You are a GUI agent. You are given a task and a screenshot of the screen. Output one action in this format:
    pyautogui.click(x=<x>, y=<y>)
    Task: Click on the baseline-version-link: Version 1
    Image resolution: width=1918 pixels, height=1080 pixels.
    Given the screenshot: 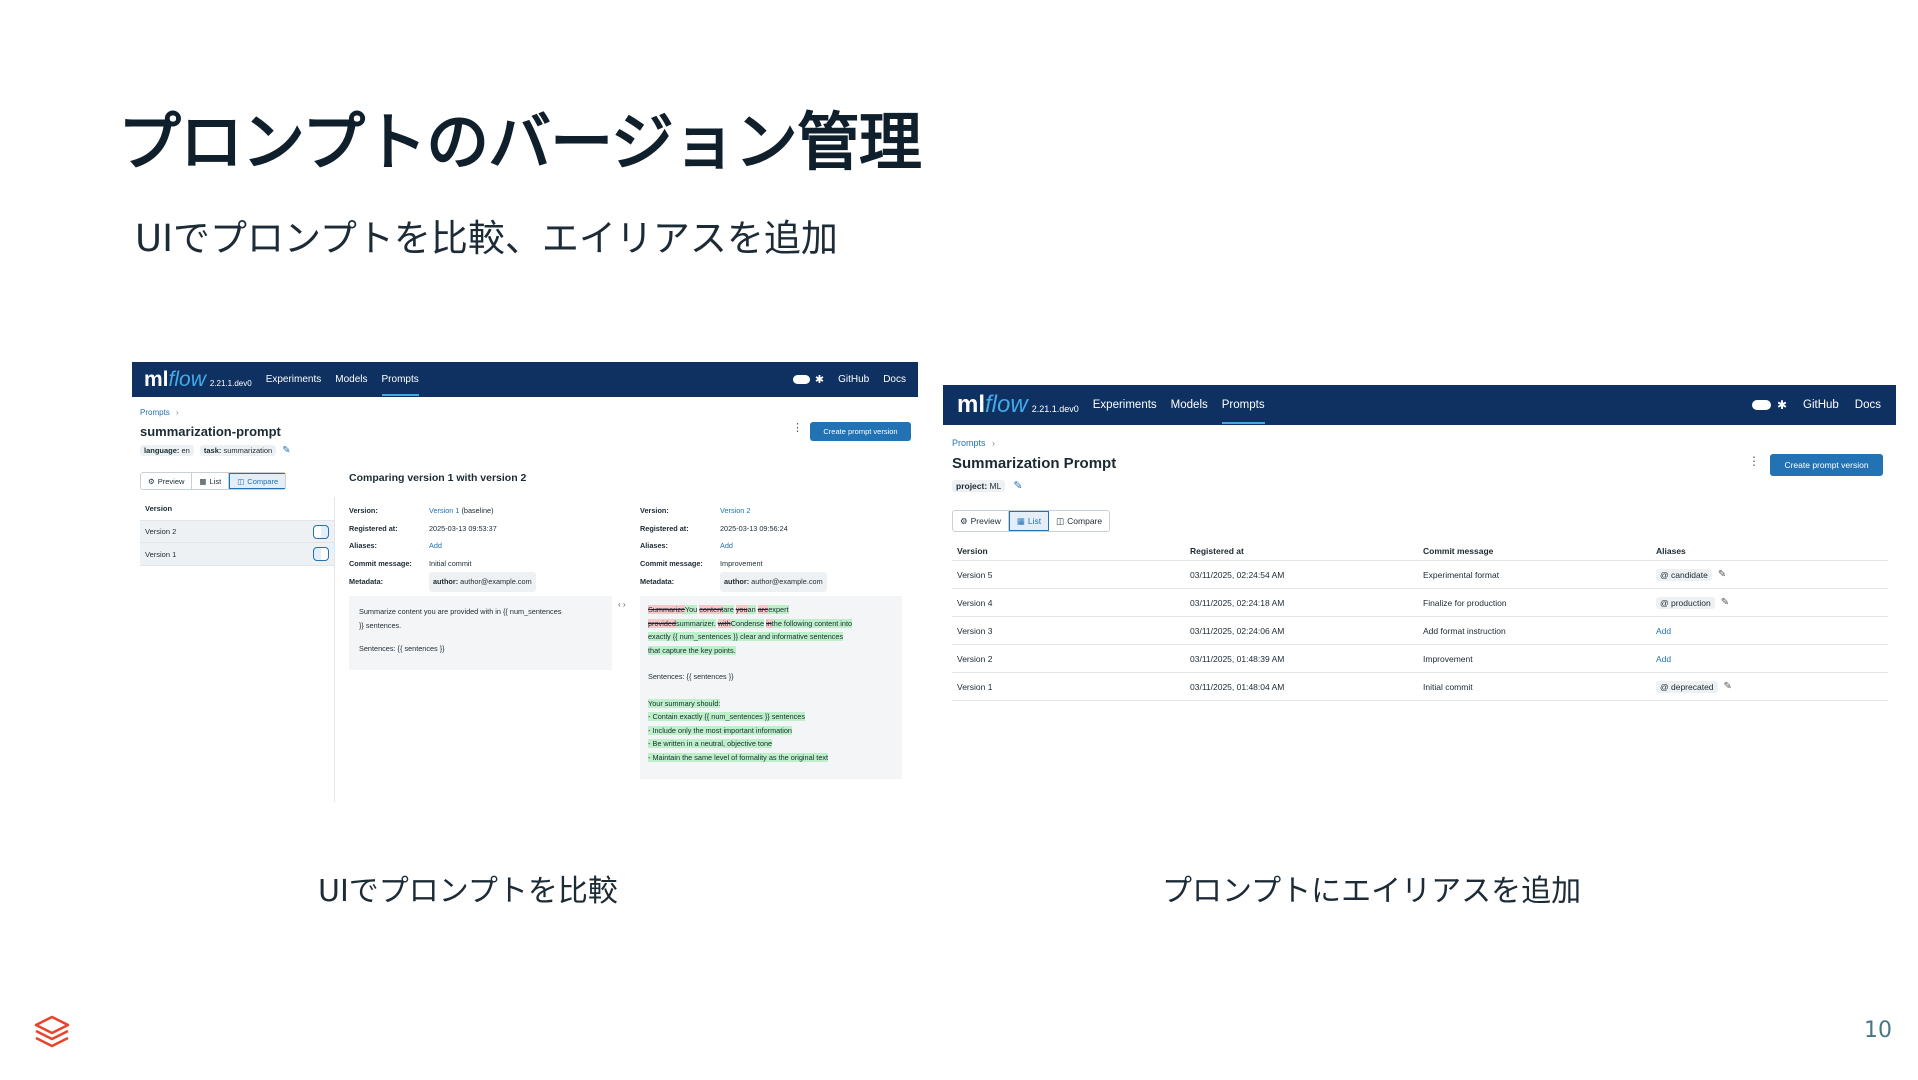 What is the action you would take?
    pyautogui.click(x=444, y=511)
    